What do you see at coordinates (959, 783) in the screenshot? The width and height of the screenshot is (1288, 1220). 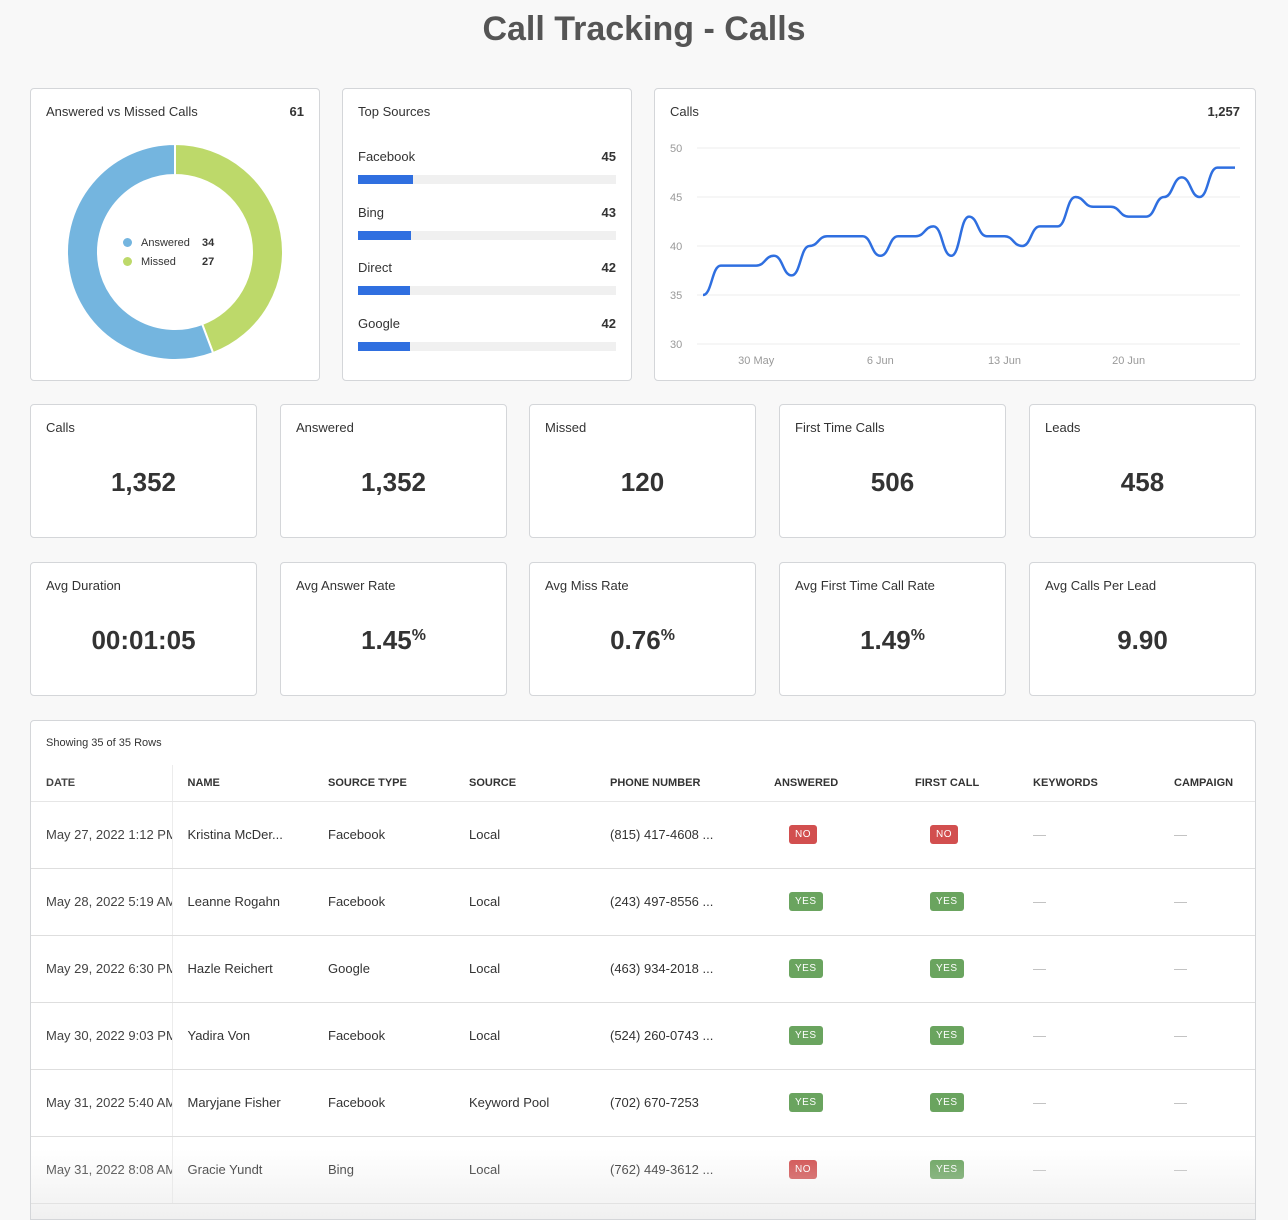 I see `column-header-first-call: FIRST CALL` at bounding box center [959, 783].